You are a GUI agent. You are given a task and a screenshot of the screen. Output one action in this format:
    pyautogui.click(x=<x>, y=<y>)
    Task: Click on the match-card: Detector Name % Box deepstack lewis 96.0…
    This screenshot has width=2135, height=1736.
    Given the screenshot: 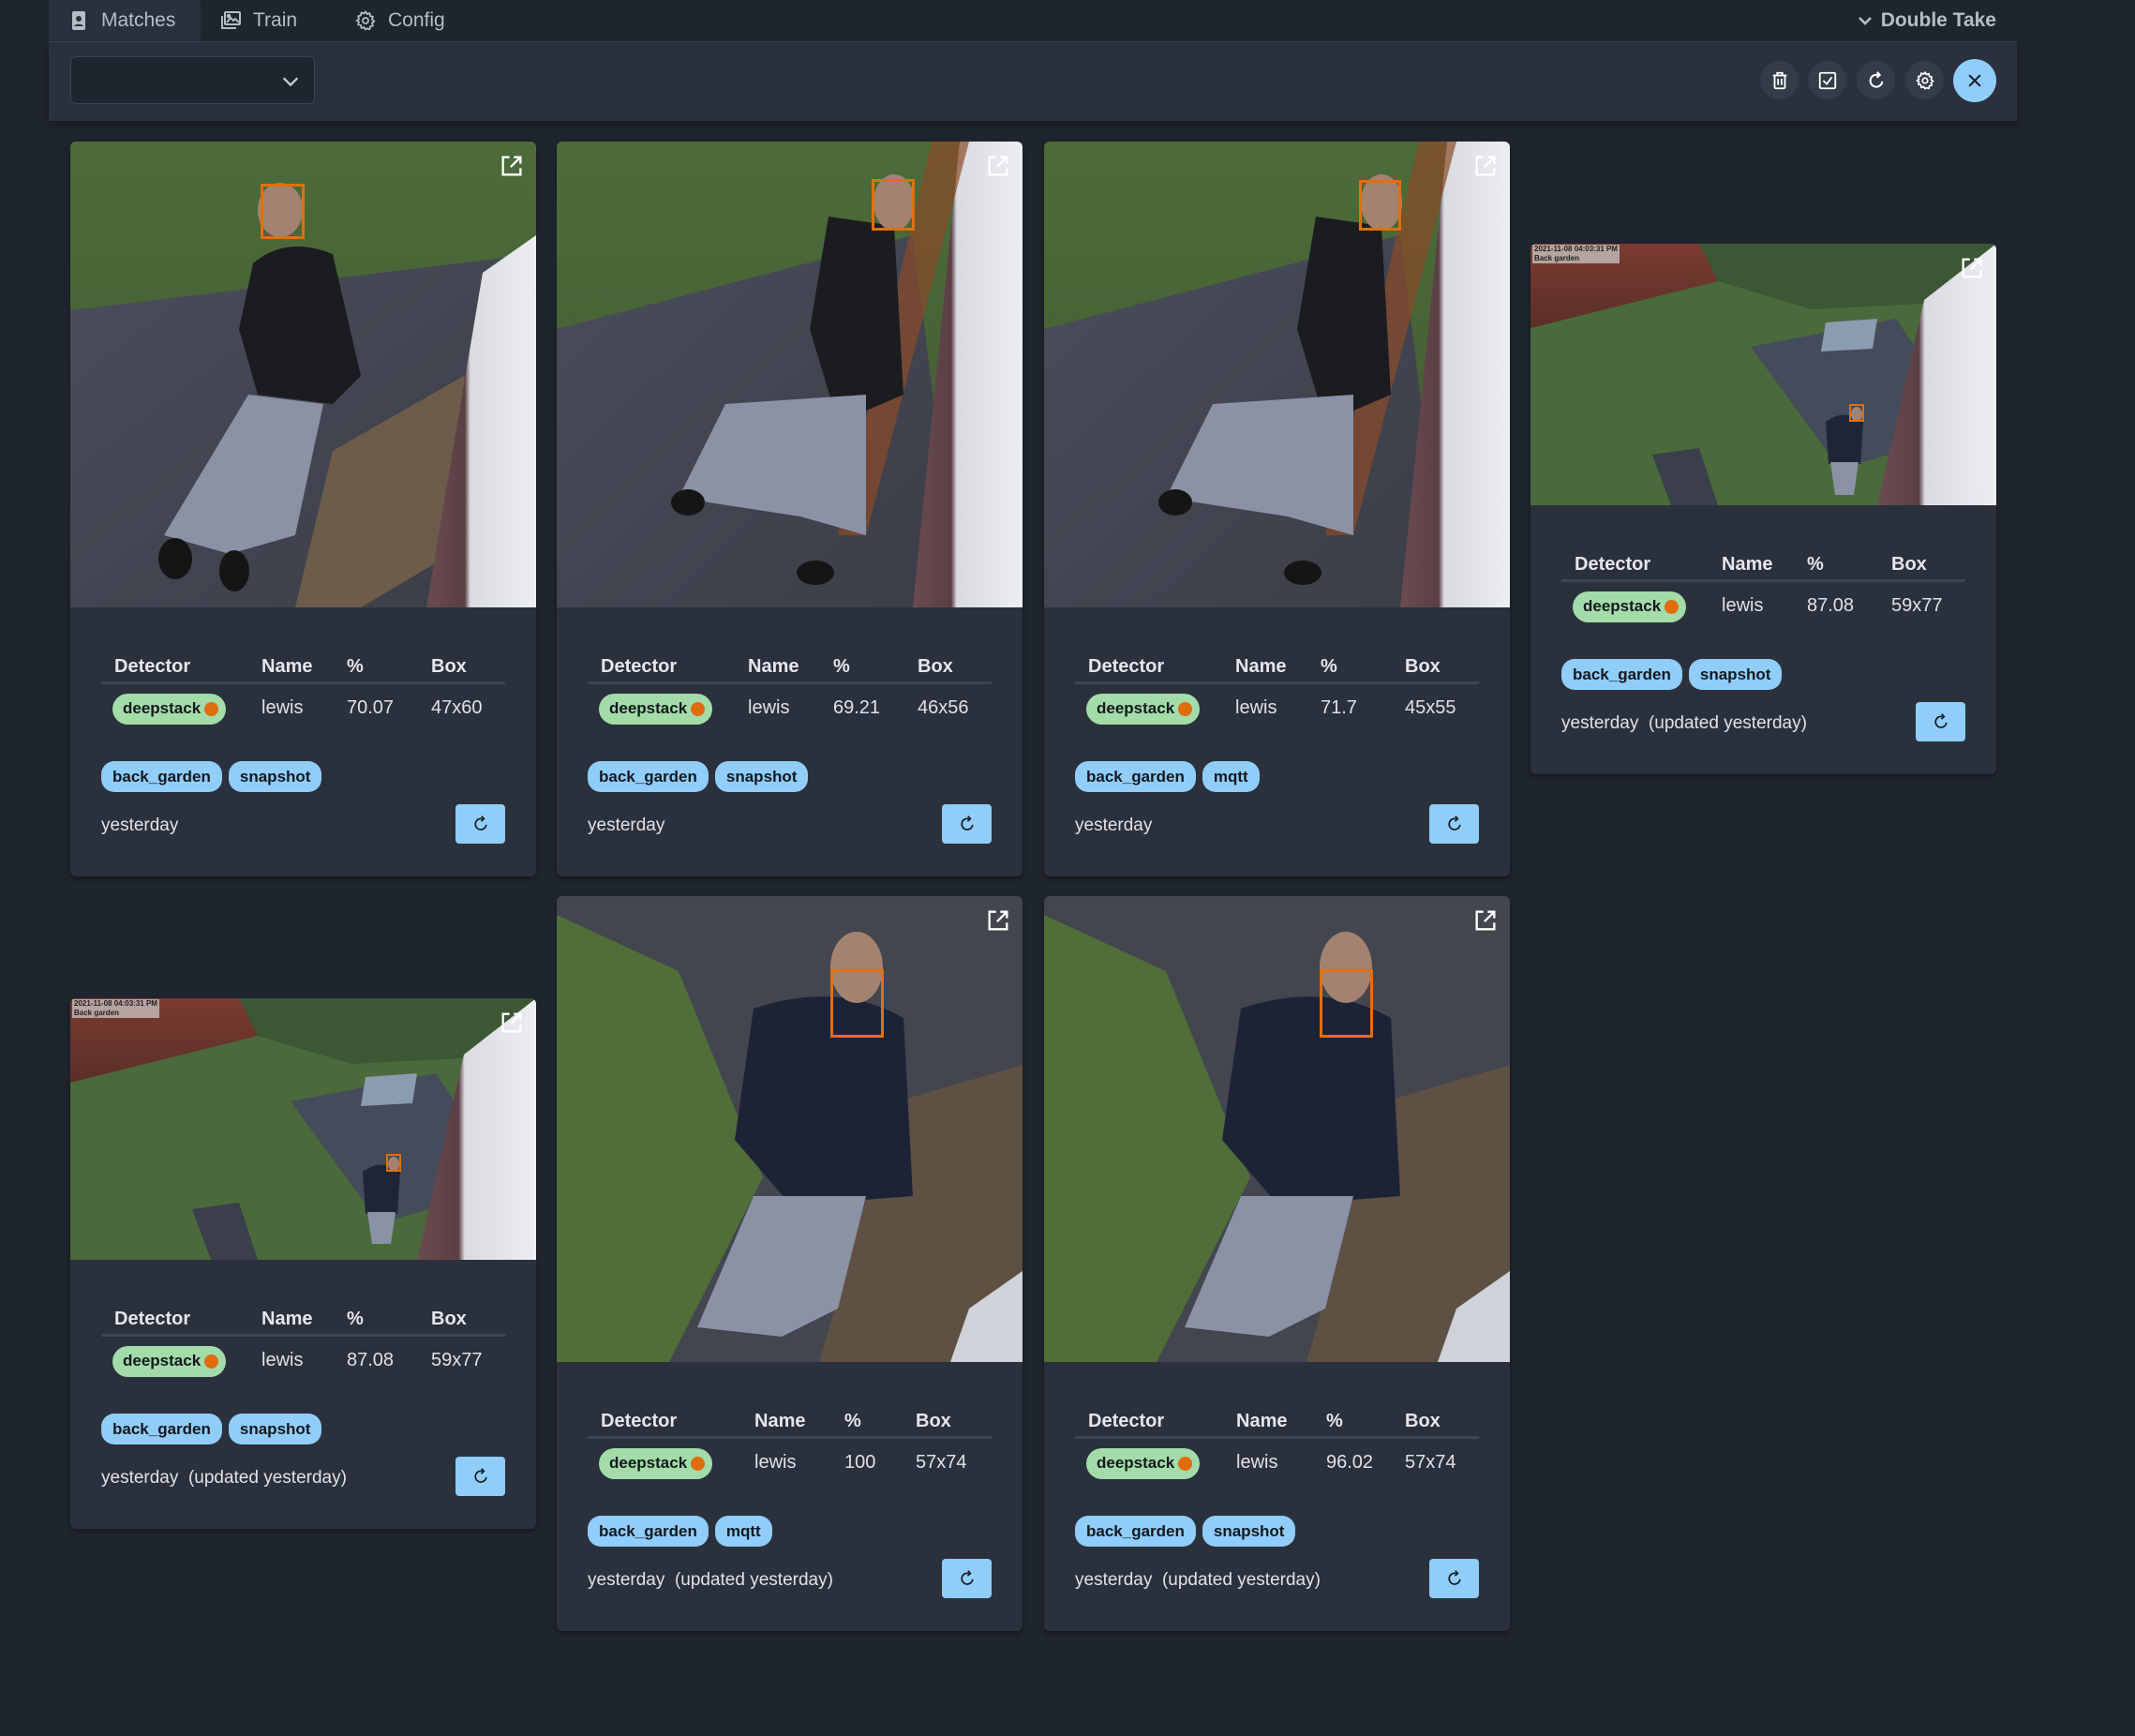 What is the action you would take?
    pyautogui.click(x=1277, y=1263)
    